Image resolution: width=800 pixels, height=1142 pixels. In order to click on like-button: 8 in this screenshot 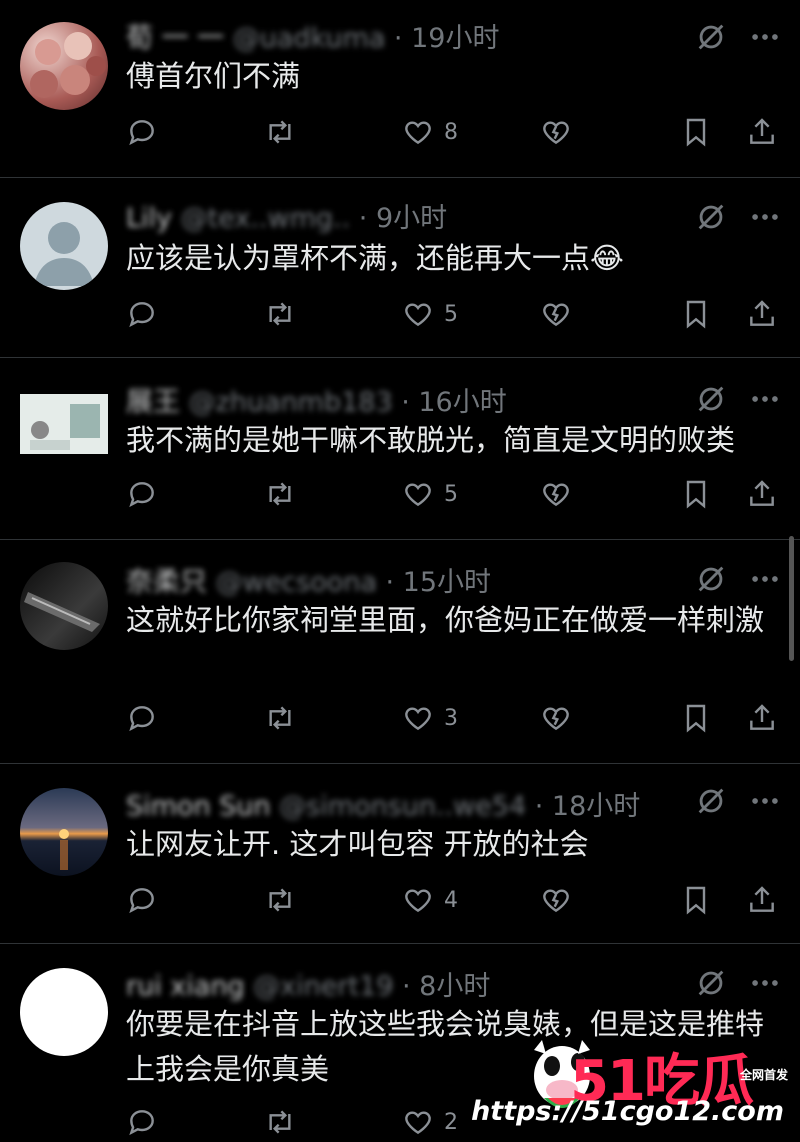, I will do `click(430, 132)`.